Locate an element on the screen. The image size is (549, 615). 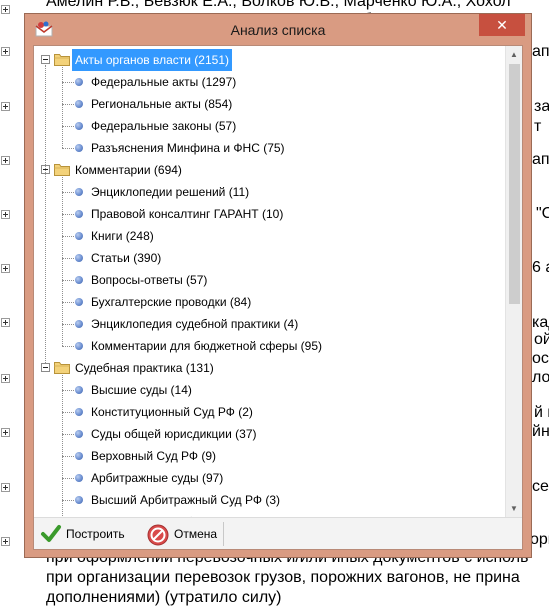
tree-item-node: Статьи (390) is located at coordinates (266, 258).